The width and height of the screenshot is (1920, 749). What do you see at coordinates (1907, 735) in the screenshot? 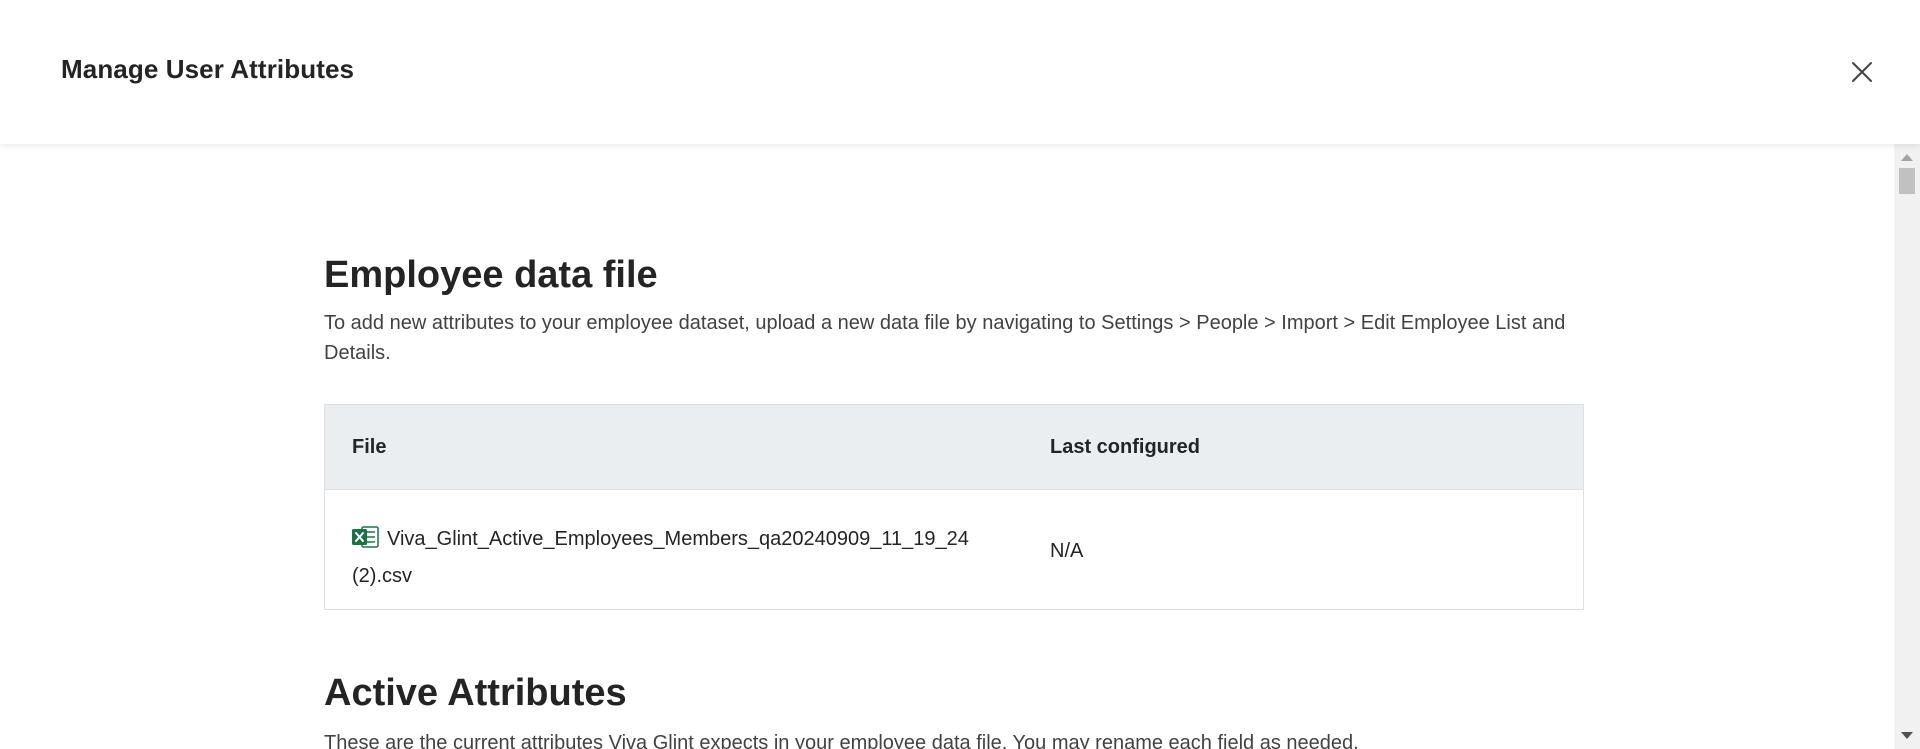
I see `scroll-down-arrow-icon` at bounding box center [1907, 735].